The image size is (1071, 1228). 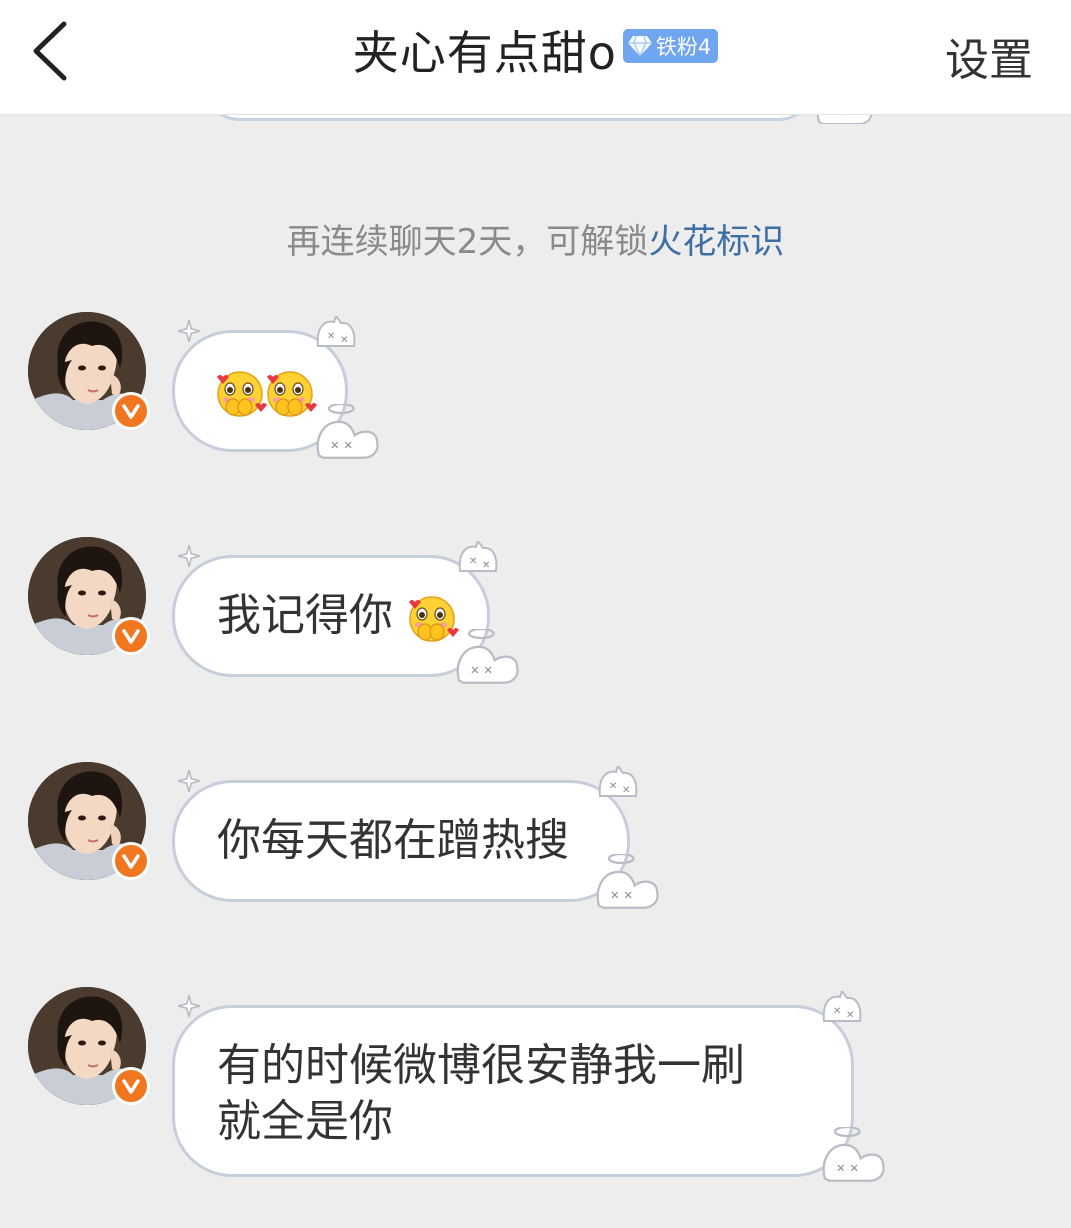 I want to click on message-bubble: 有的时候微博很安静我一刷 就全是你, so click(x=513, y=1091).